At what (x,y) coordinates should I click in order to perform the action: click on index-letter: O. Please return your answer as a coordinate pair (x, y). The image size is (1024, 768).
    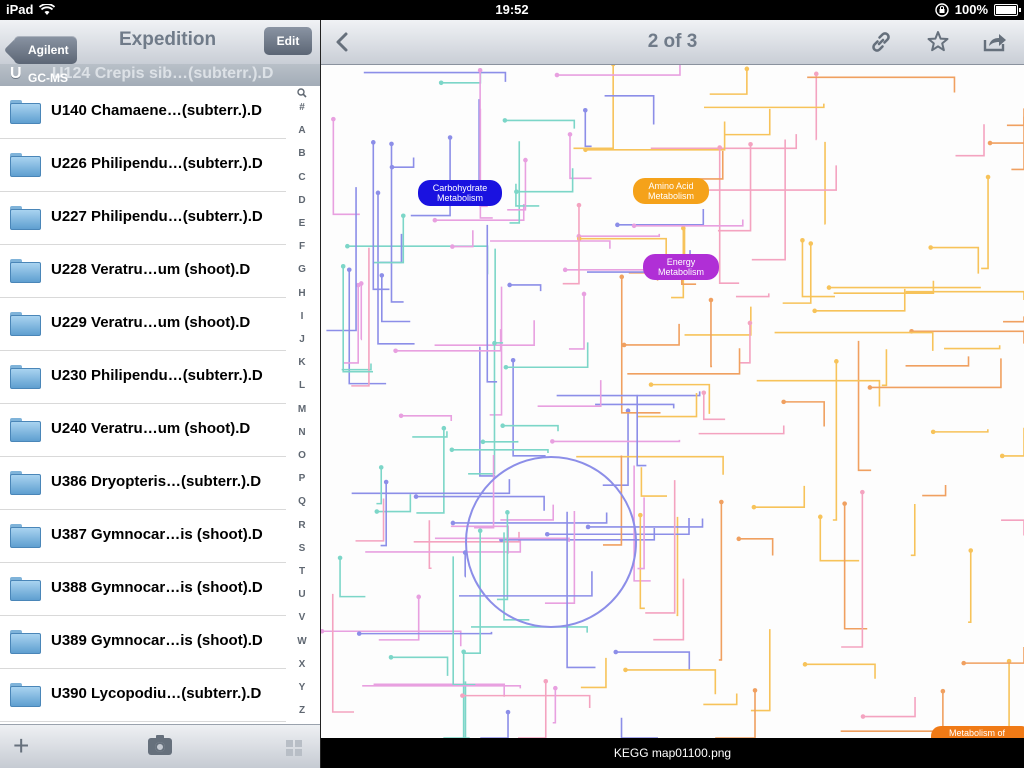
    Looking at the image, I should click on (302, 455).